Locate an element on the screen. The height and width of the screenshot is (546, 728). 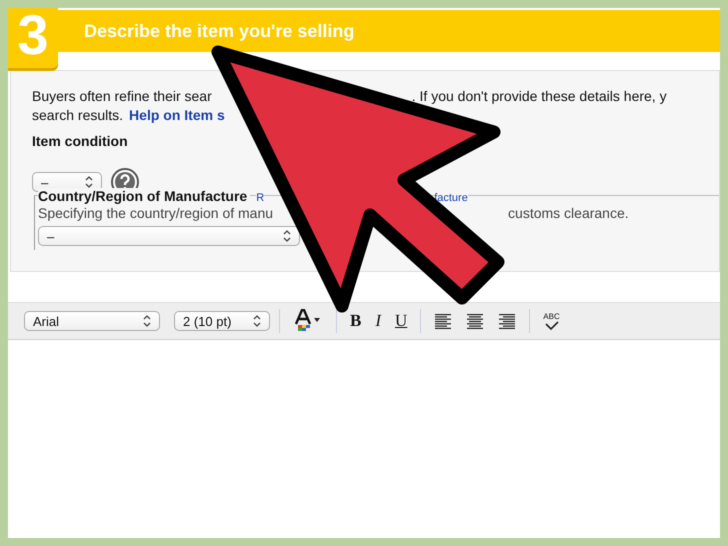
description-text: customs clearance. is located at coordinates (568, 213).